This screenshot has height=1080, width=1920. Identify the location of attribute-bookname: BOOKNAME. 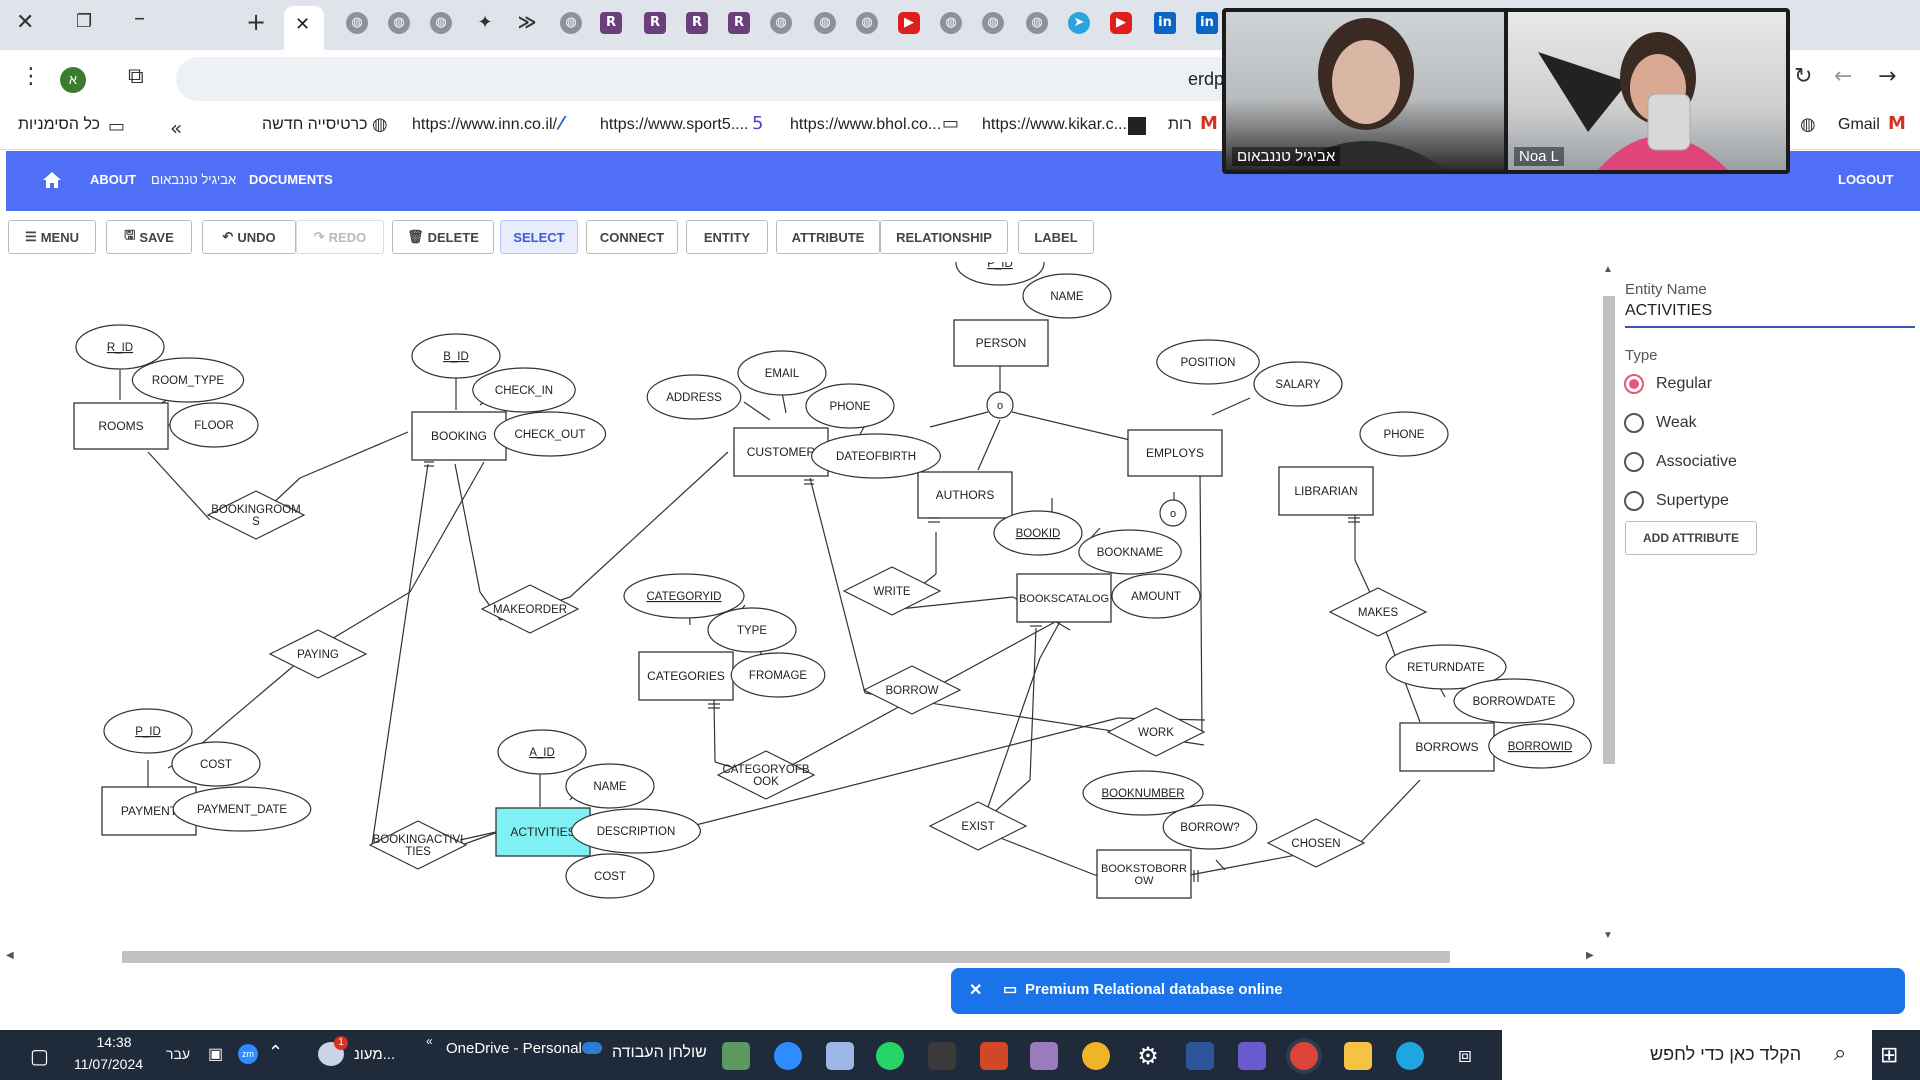
(1130, 552).